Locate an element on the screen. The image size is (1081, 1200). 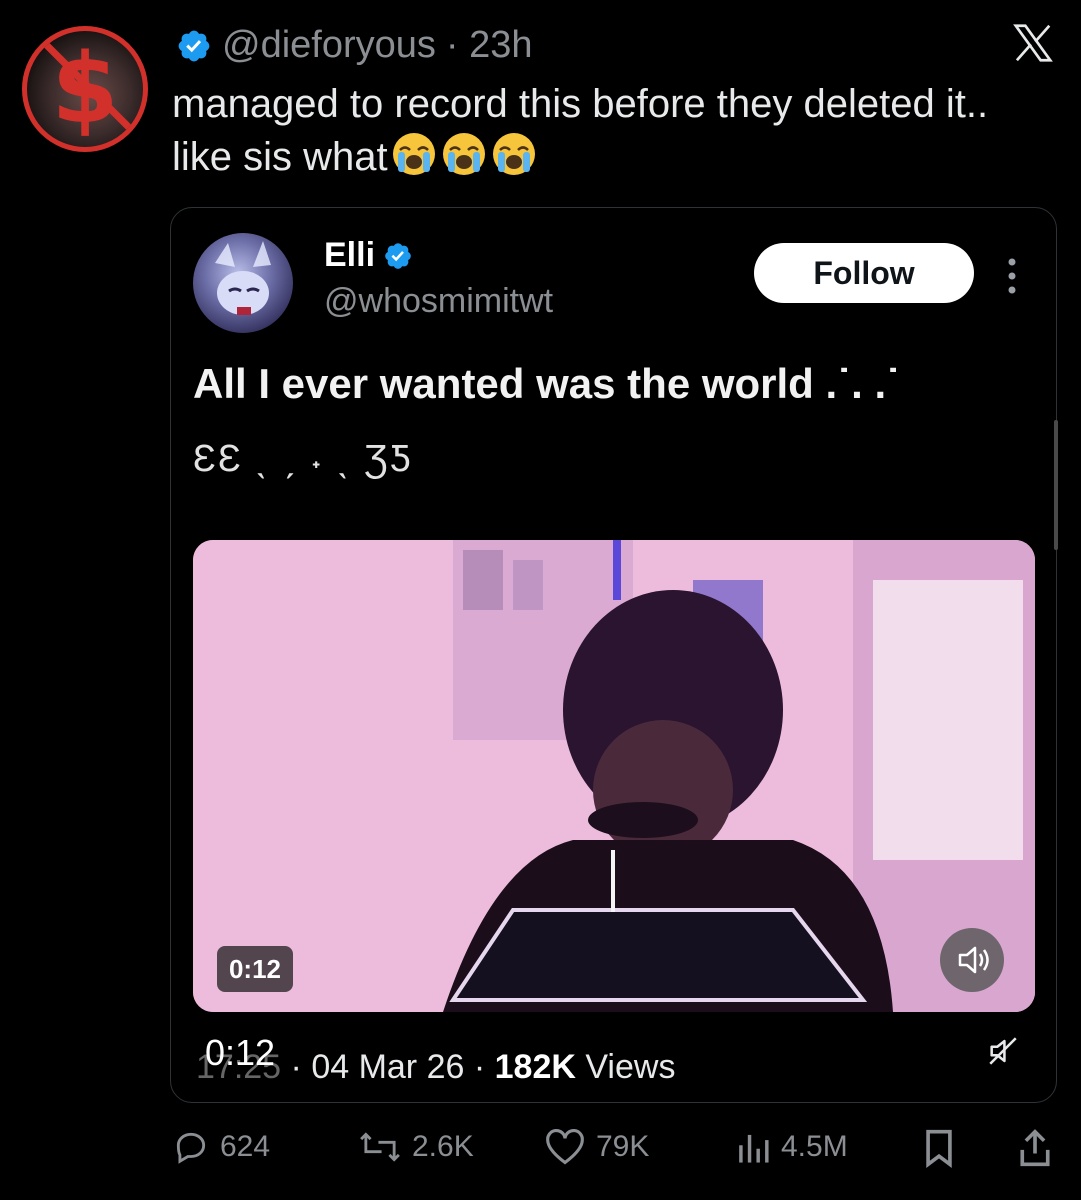
views-button: 4.5M is located at coordinates (791, 1147).